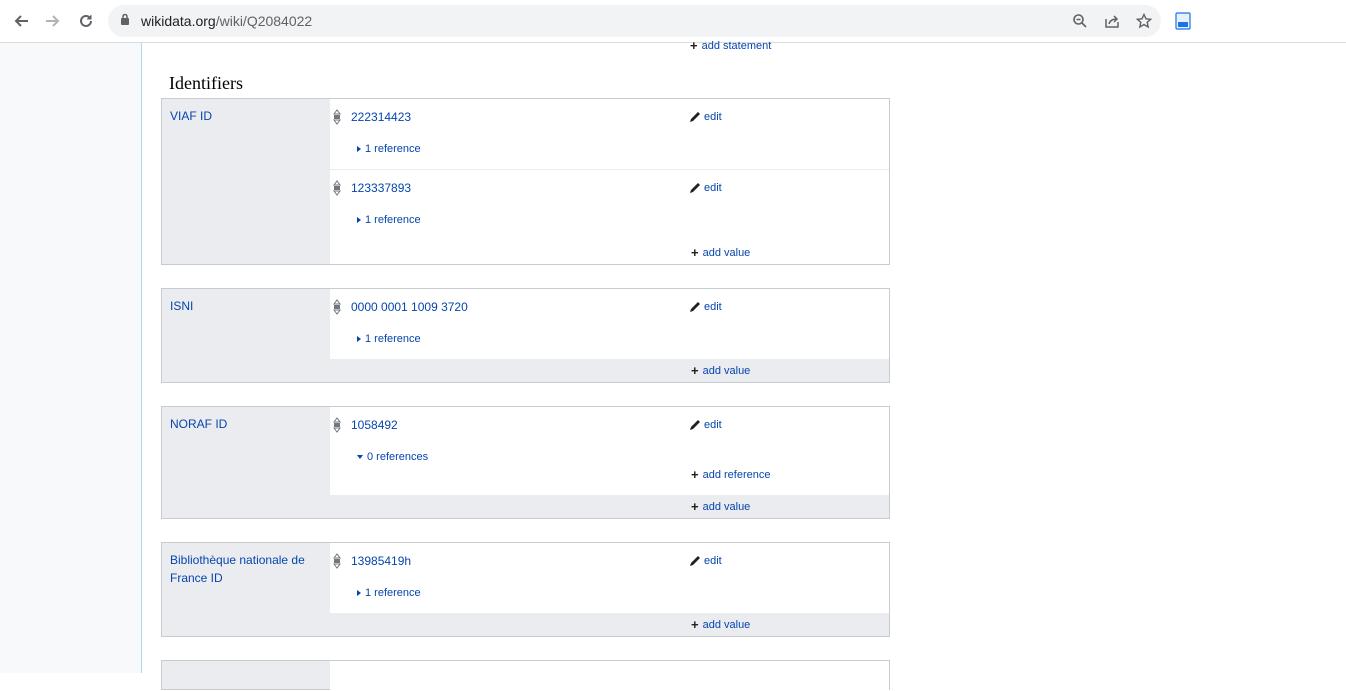 This screenshot has height=691, width=1346. I want to click on statement-value: 222314423, so click(381, 117).